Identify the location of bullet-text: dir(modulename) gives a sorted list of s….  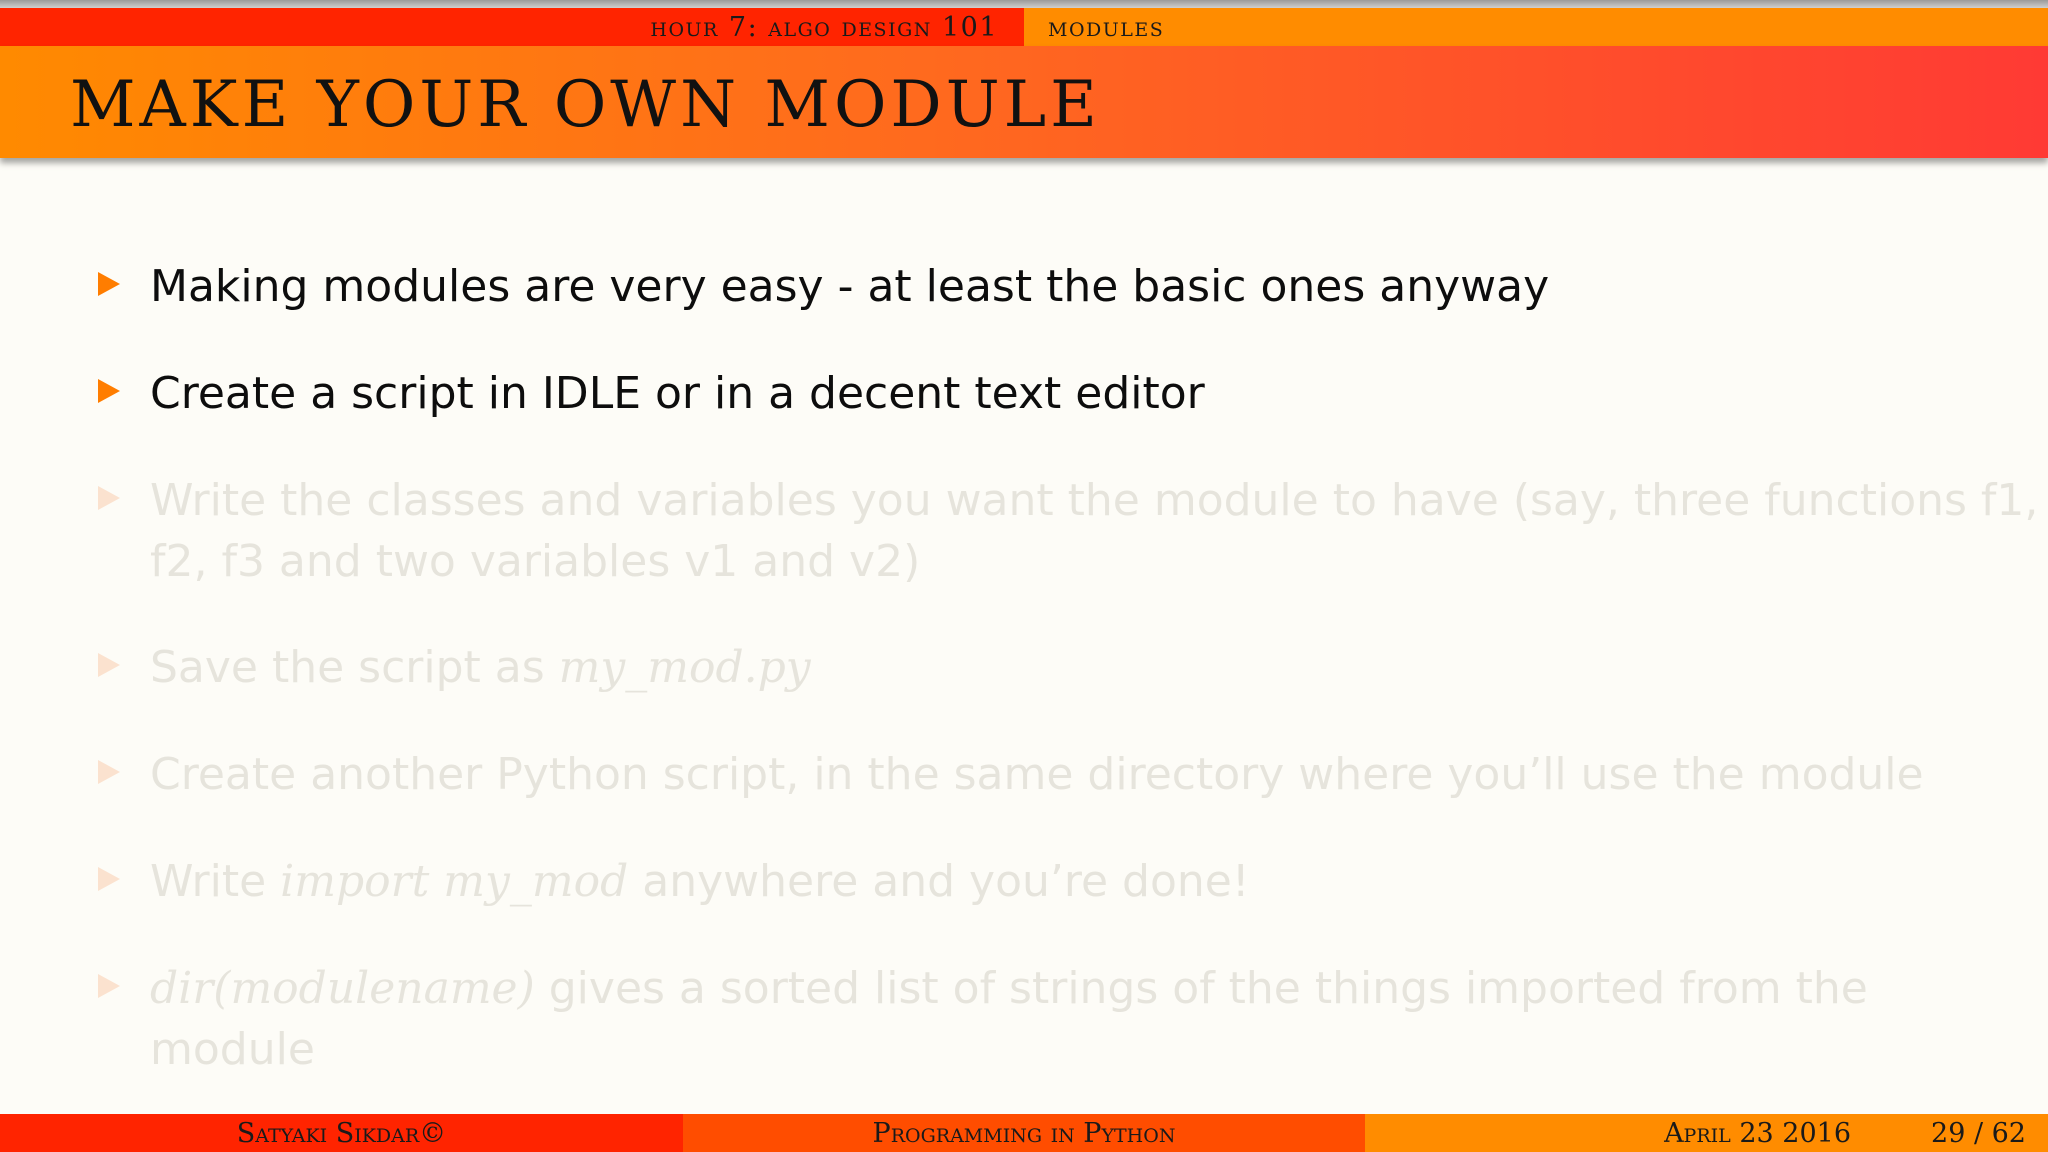
(1095, 1019).